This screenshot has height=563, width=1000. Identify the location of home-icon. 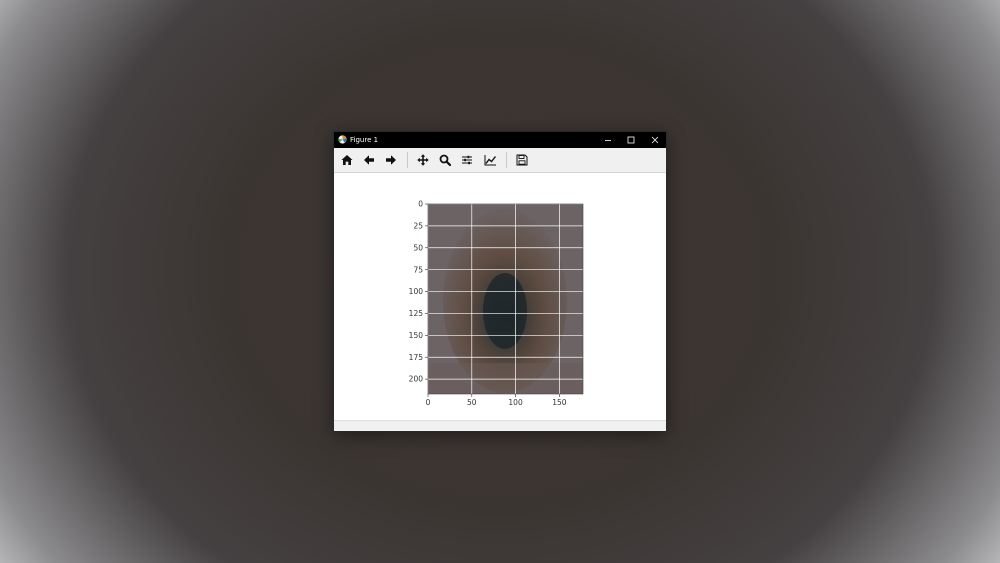
(347, 160).